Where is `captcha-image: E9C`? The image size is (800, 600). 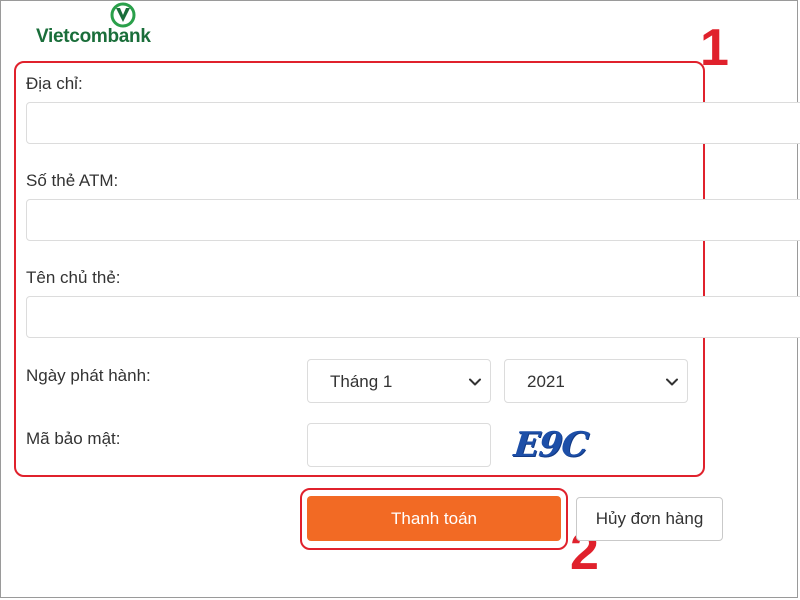
captcha-image: E9C is located at coordinates (550, 445).